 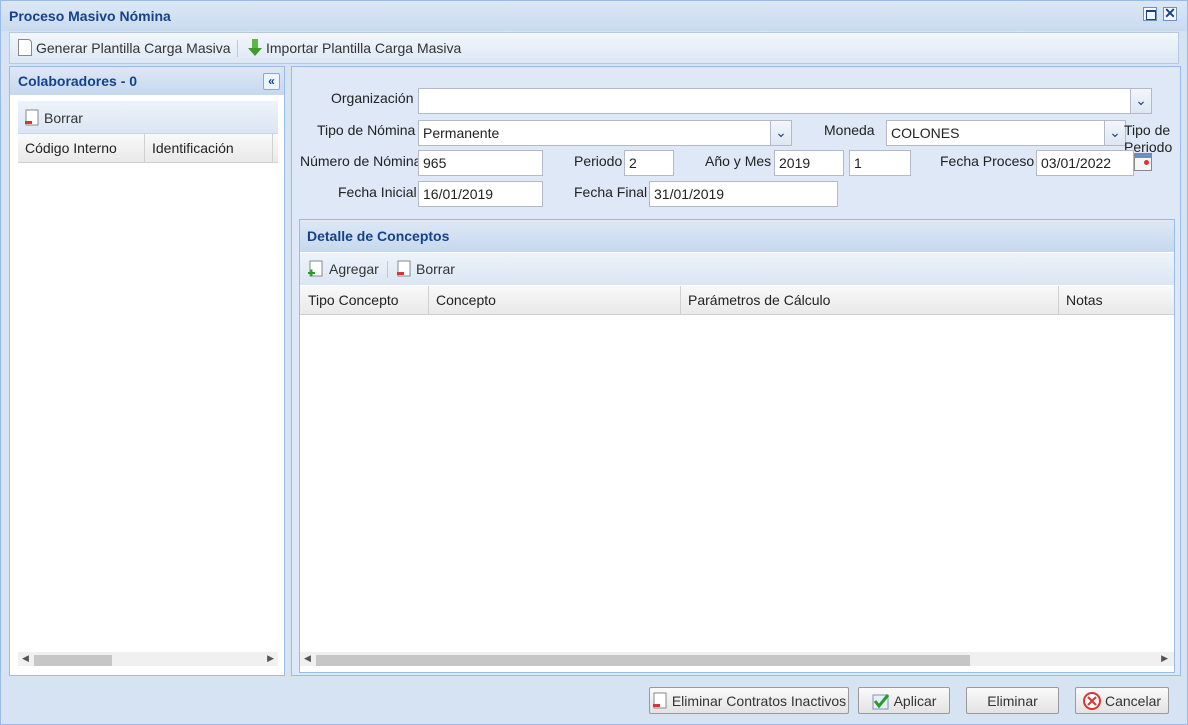 I want to click on import-template-label: Importar Plantilla Carga Masiva, so click(x=364, y=48).